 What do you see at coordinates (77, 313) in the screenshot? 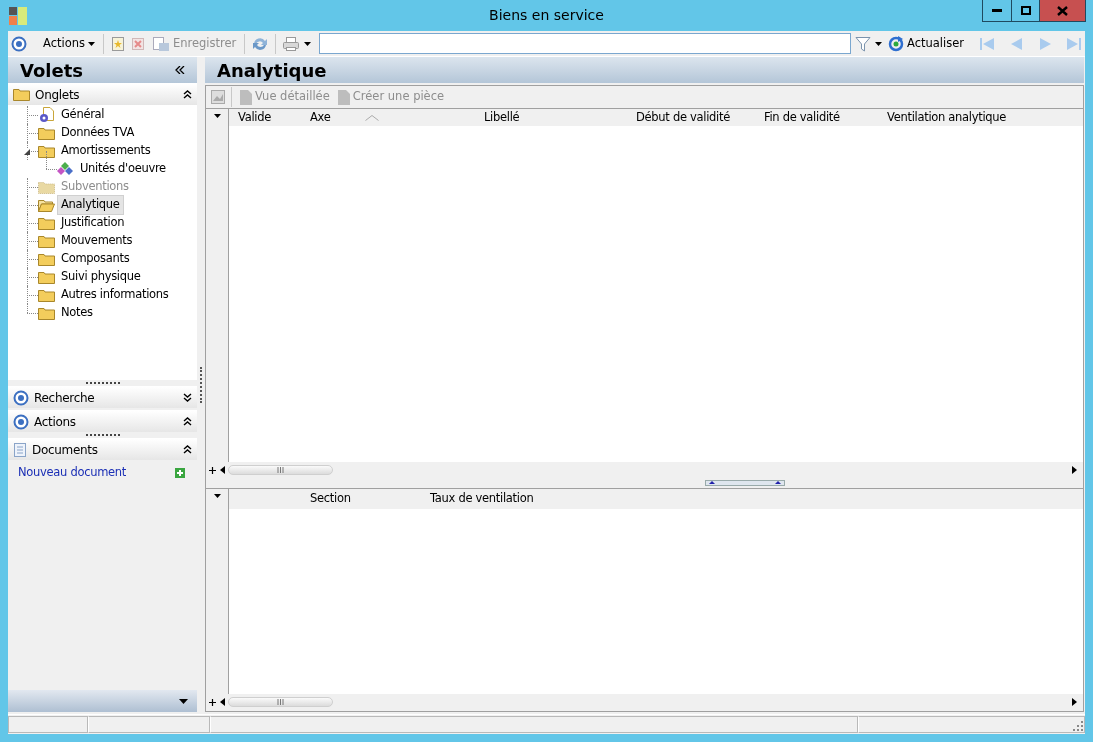
I see `tree-item: Notes` at bounding box center [77, 313].